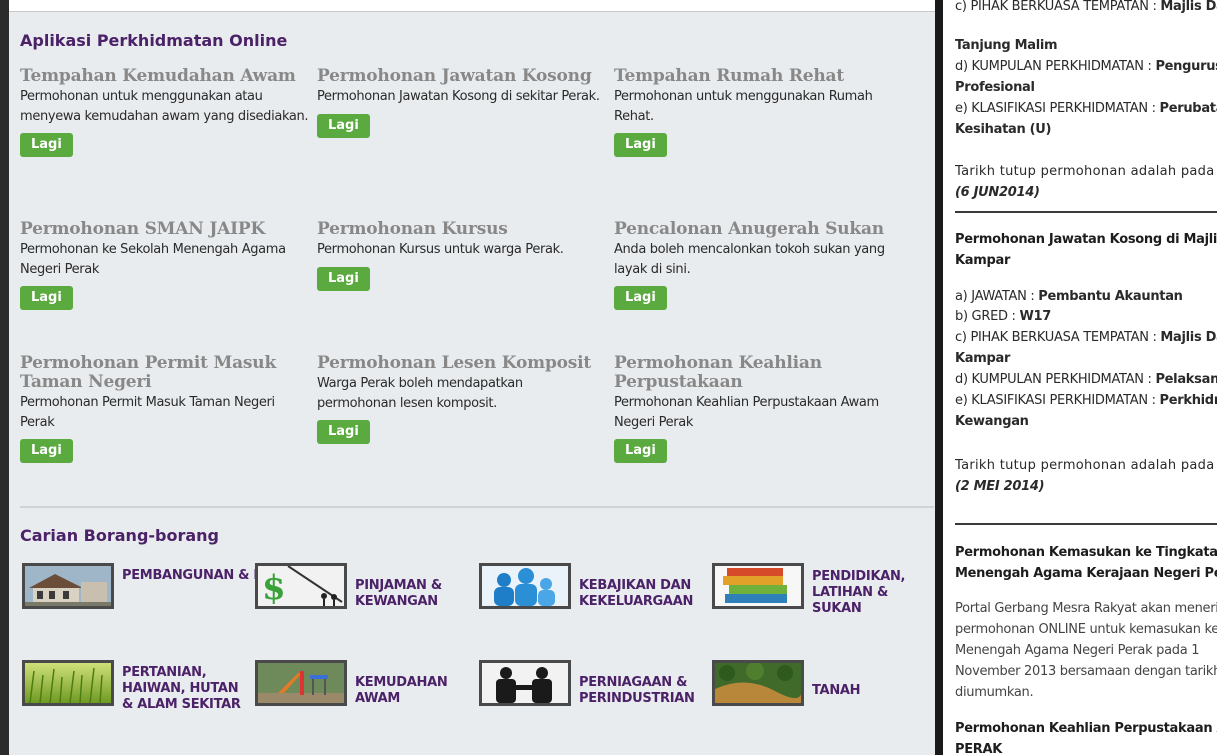 The image size is (1217, 755). What do you see at coordinates (68, 586) in the screenshot?
I see `building-photo-icon` at bounding box center [68, 586].